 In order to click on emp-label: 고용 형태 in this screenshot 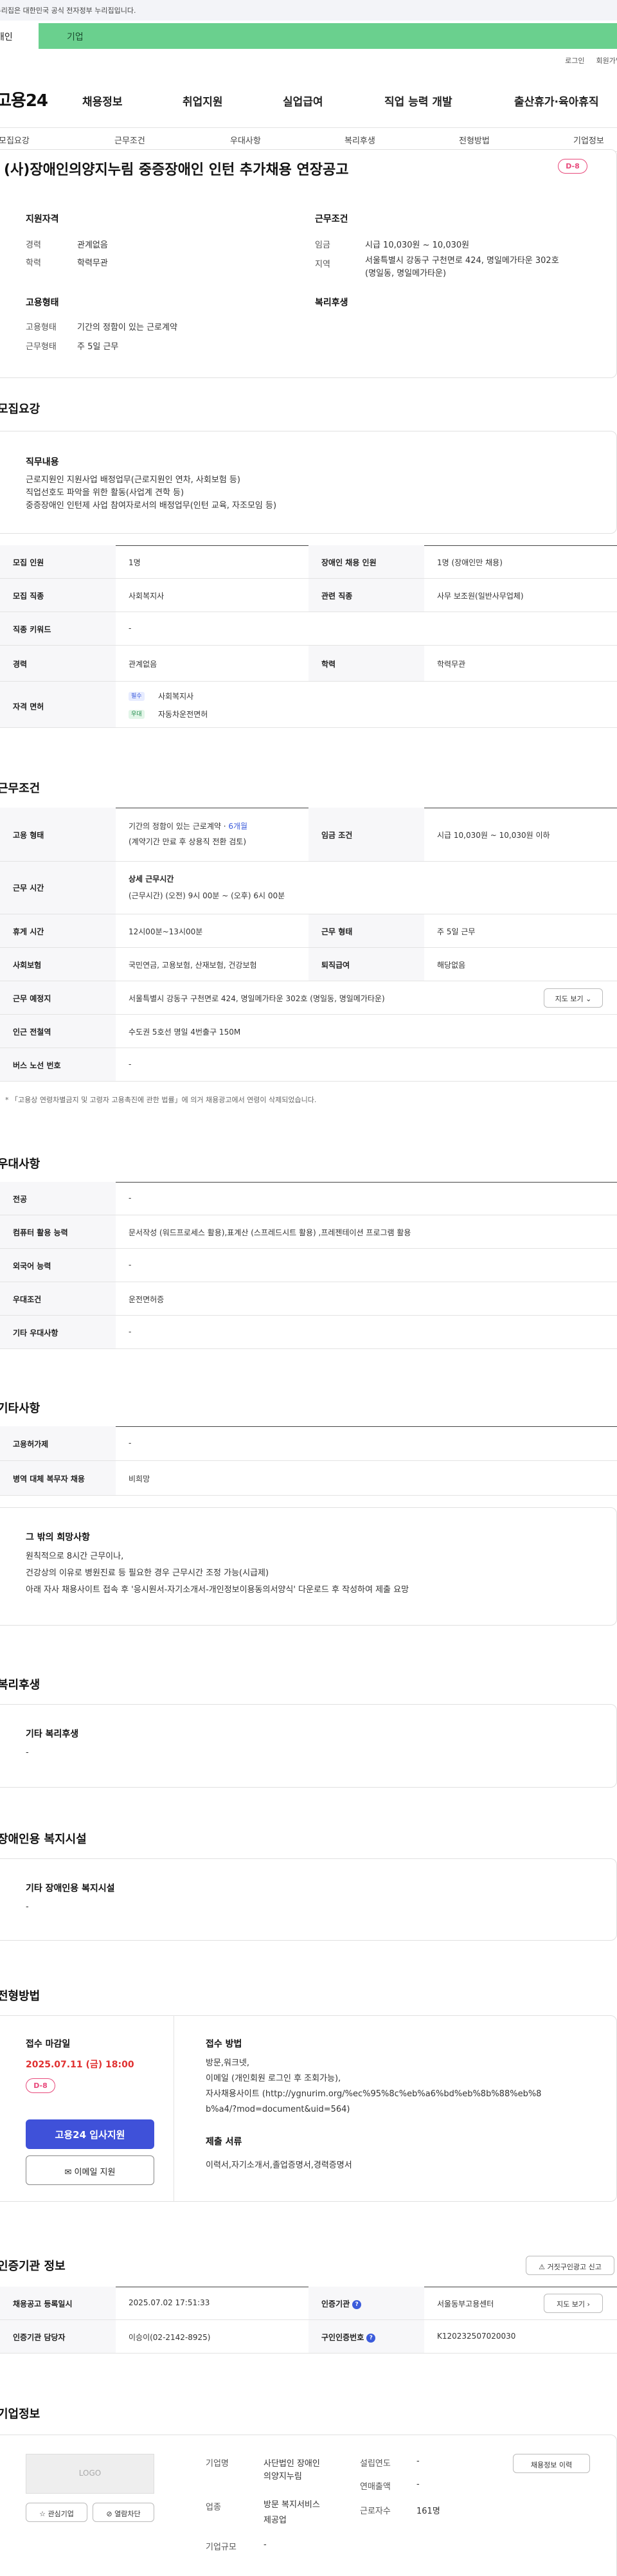, I will do `click(29, 835)`.